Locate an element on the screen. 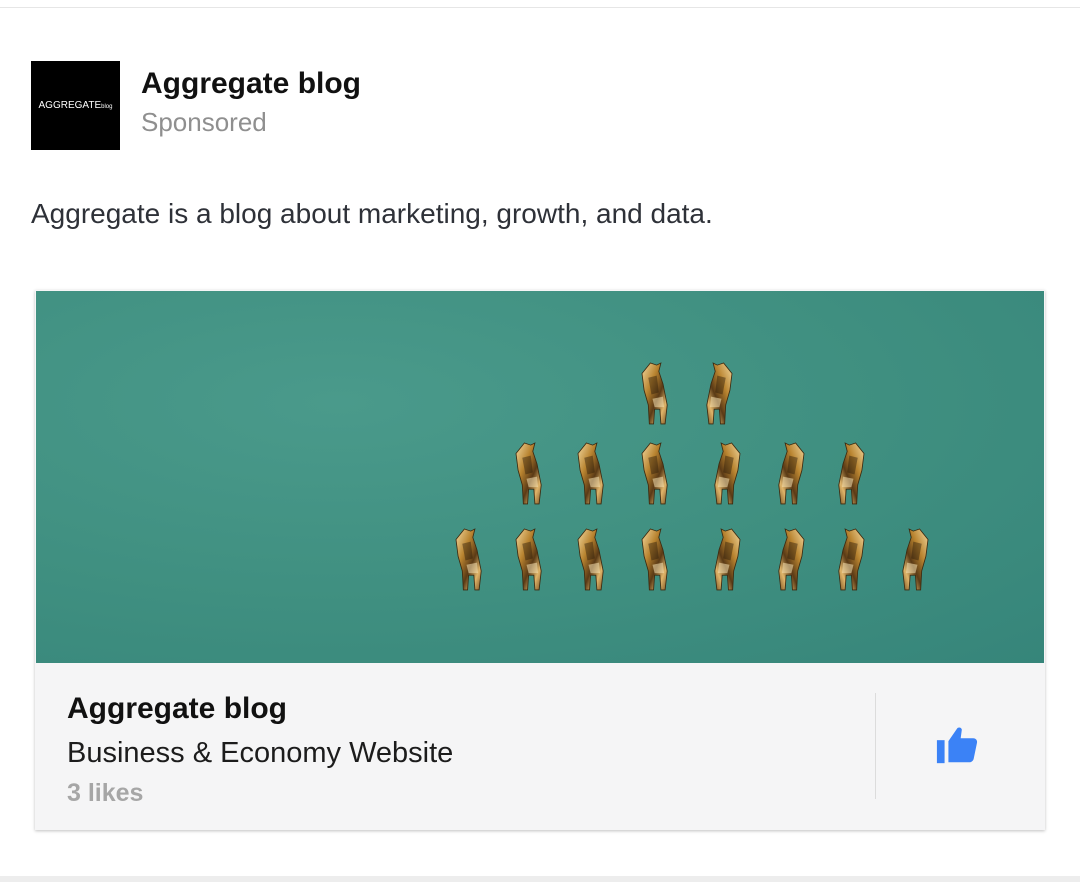 Image resolution: width=1080 pixels, height=882 pixels. sponsored-label: Sponsored is located at coordinates (251, 122).